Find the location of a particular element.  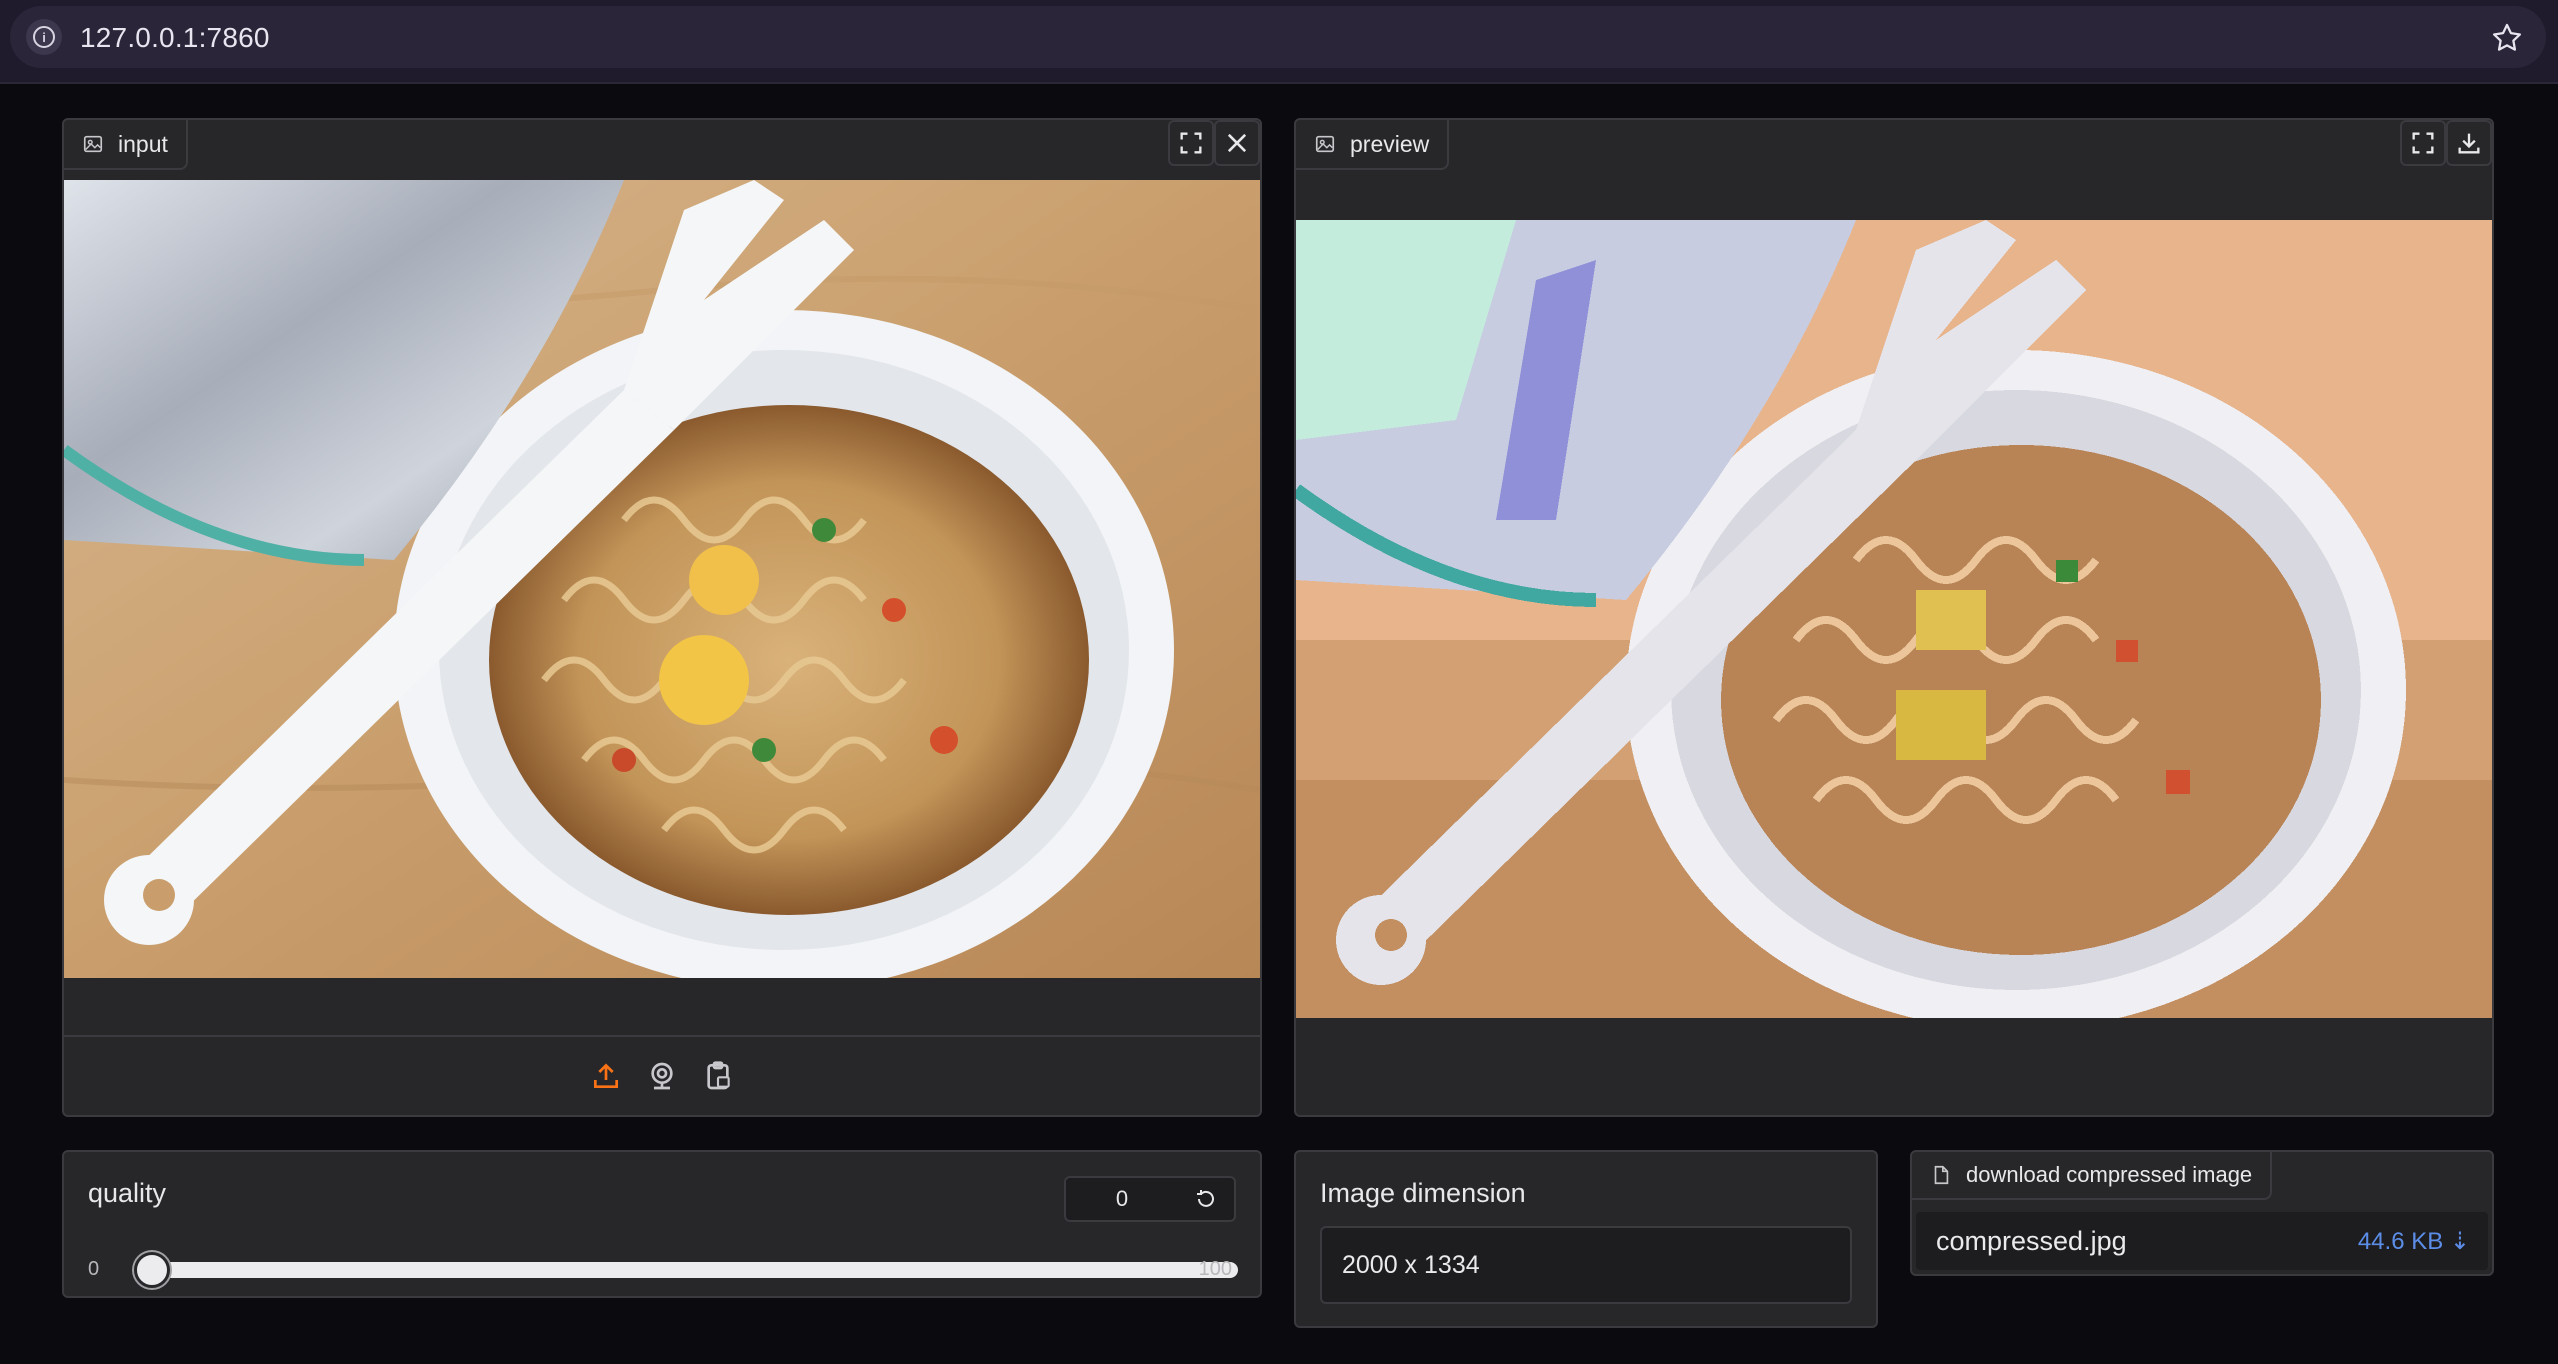

bookmark-star-icon is located at coordinates (2507, 38).